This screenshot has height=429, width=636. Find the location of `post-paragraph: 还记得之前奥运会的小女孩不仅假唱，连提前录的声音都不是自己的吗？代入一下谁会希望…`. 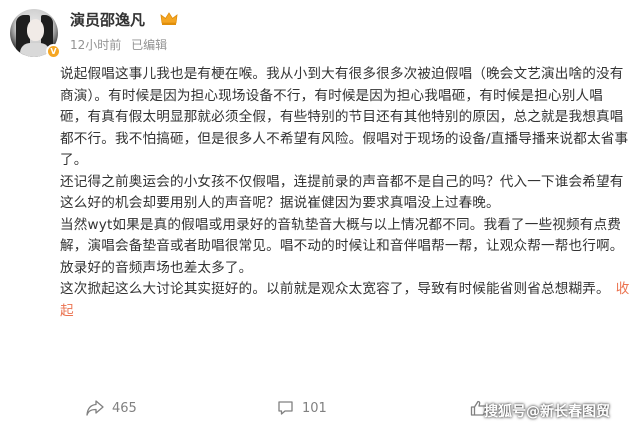

post-paragraph: 还记得之前奥运会的小女孩不仅假唱，连提前录的声音都不是自己的吗？代入一下谁会希望… is located at coordinates (342, 192).